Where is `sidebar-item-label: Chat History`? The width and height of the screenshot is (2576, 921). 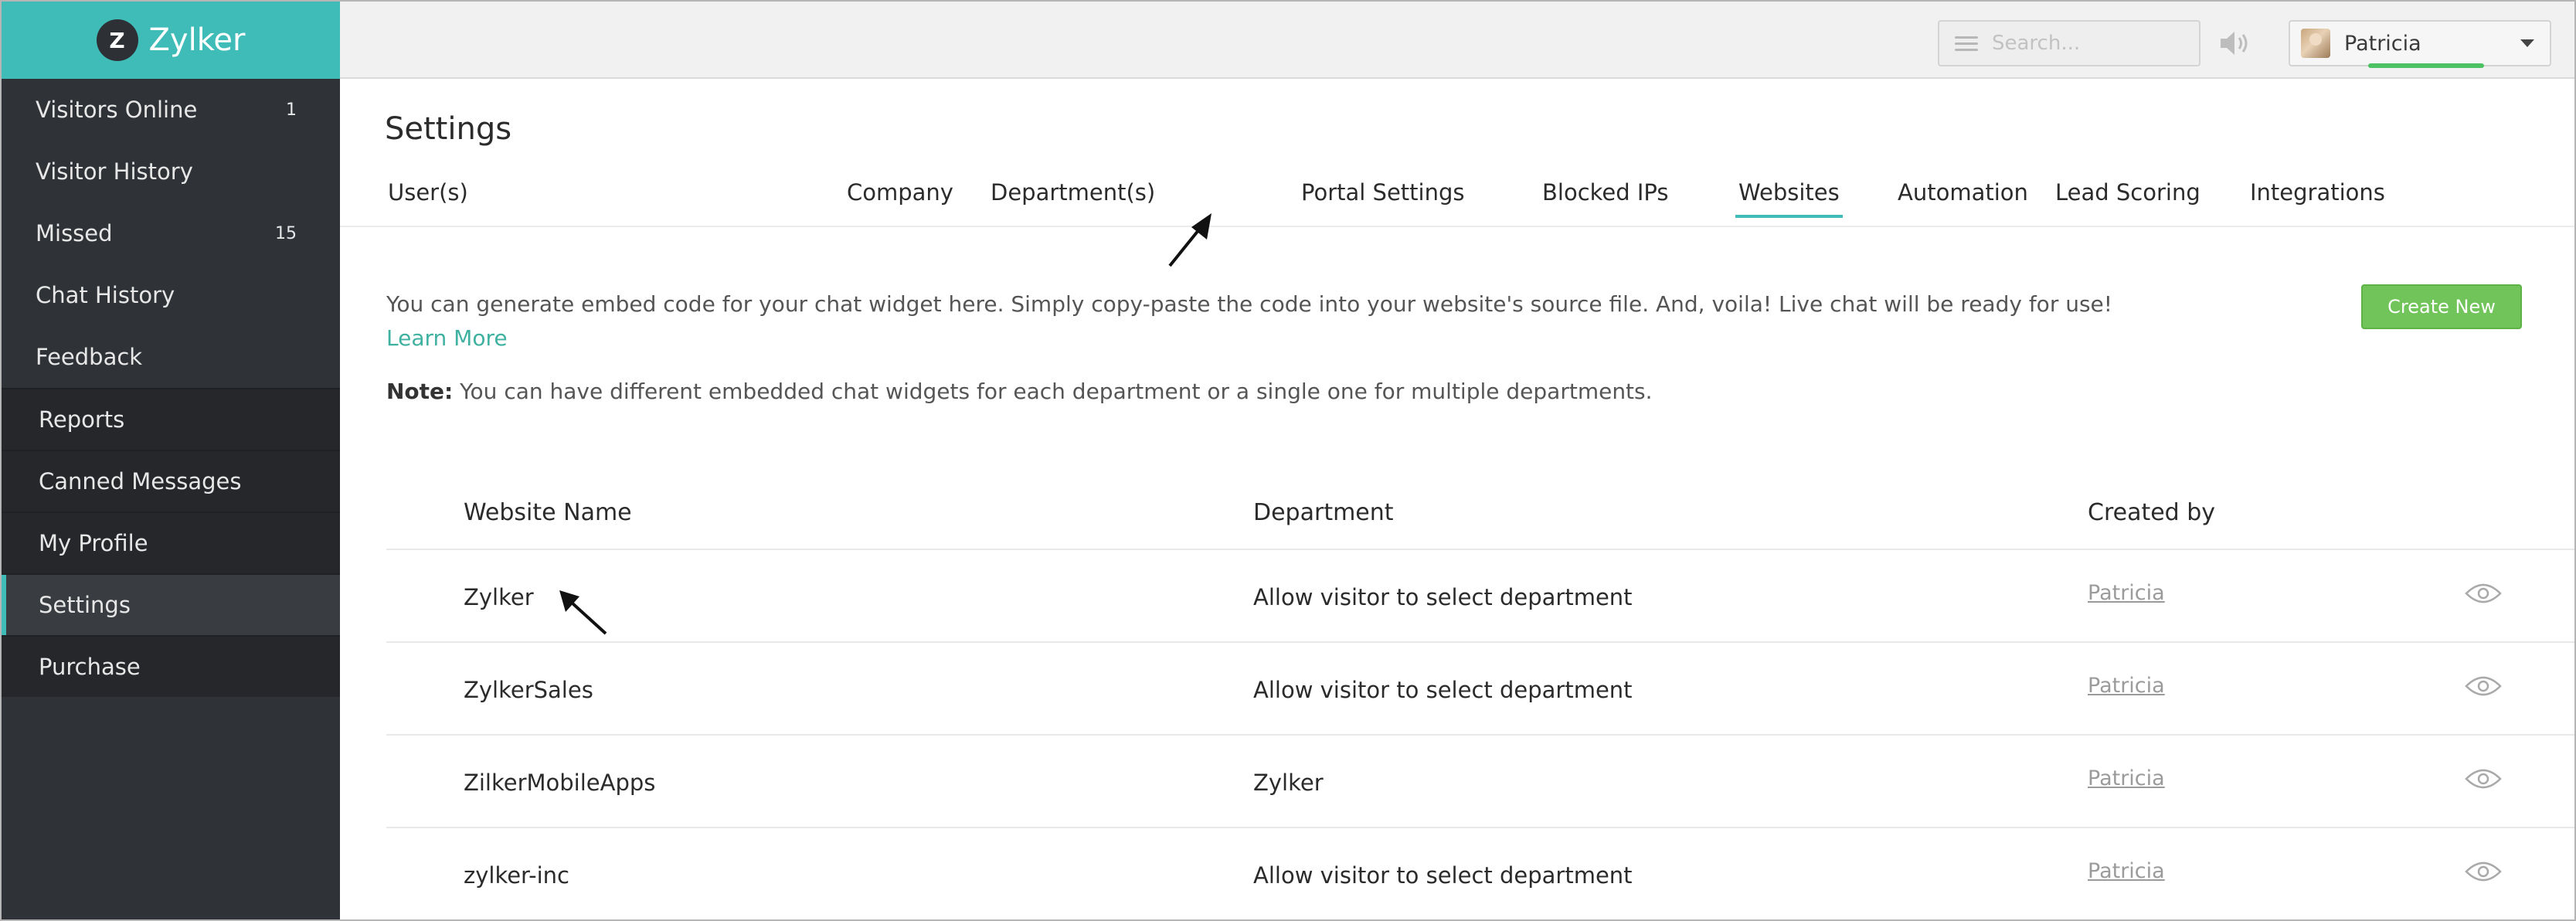 sidebar-item-label: Chat History is located at coordinates (105, 295).